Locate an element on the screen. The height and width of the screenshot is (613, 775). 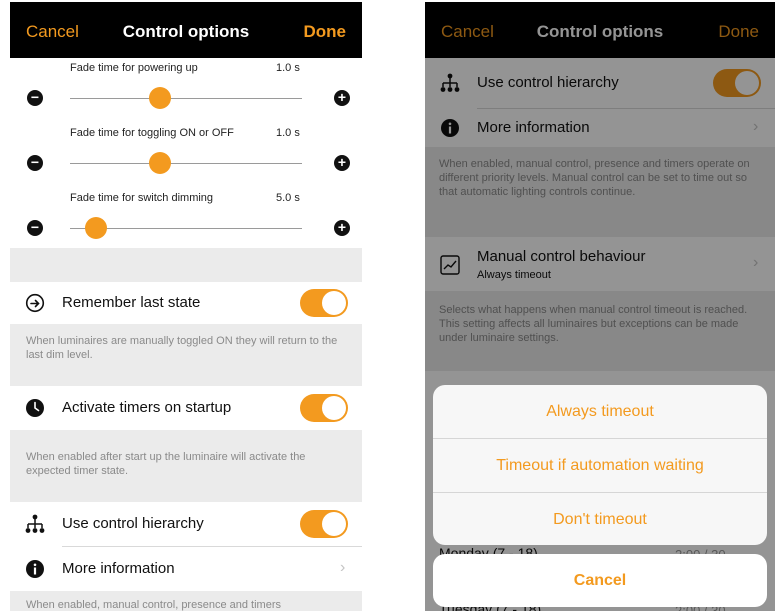
control-hierarchy-label: Use control hierarchy is located at coordinates (133, 523).